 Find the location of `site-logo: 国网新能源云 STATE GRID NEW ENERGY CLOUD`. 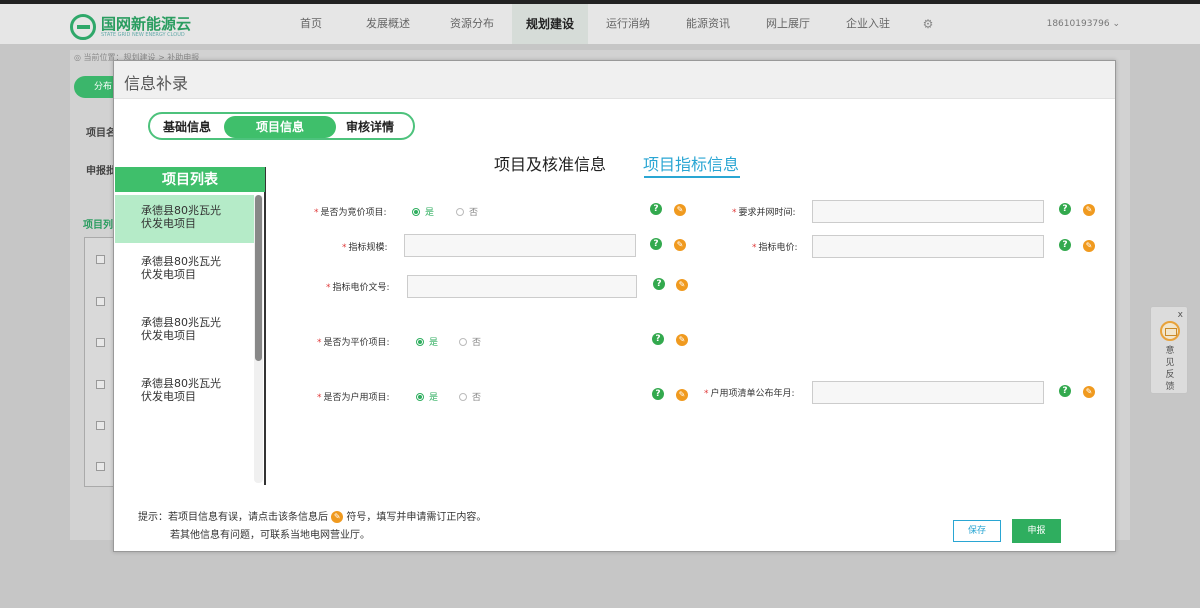

site-logo: 国网新能源云 STATE GRID NEW ENERGY CLOUD is located at coordinates (130, 27).